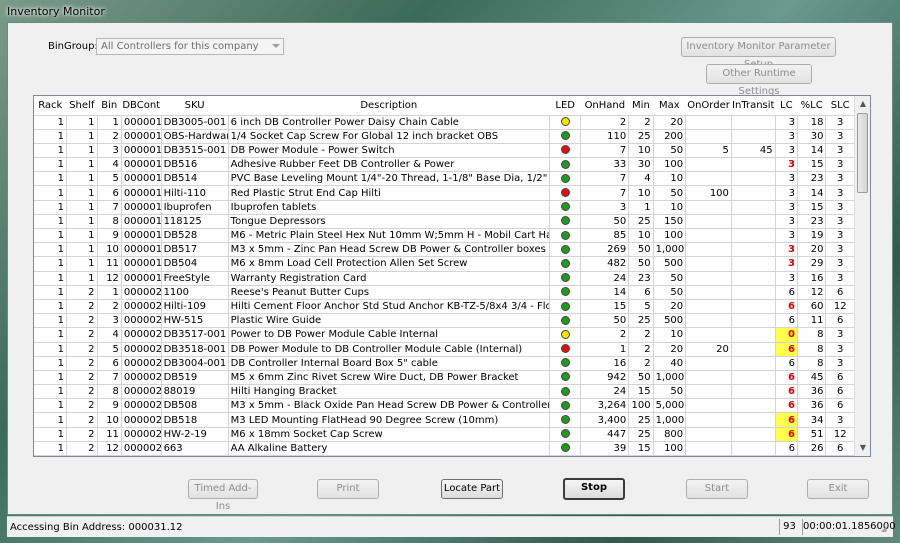 The image size is (900, 543). I want to click on cell-min: 15, so click(641, 448).